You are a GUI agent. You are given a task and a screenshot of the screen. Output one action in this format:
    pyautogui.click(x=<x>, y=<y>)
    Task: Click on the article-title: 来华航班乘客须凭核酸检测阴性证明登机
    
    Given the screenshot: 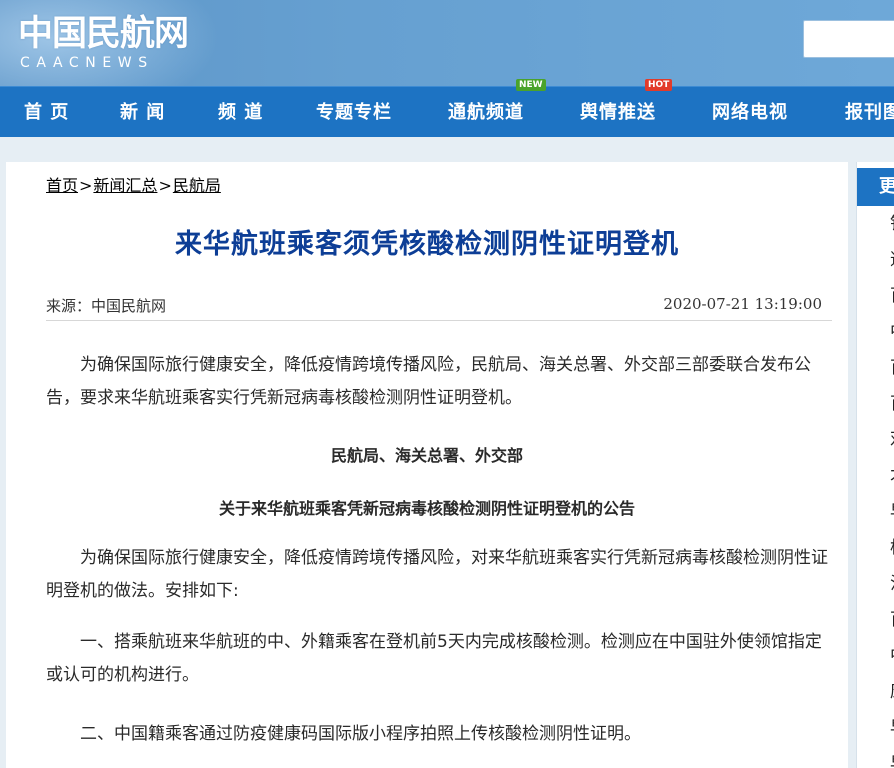 What is the action you would take?
    pyautogui.click(x=427, y=244)
    